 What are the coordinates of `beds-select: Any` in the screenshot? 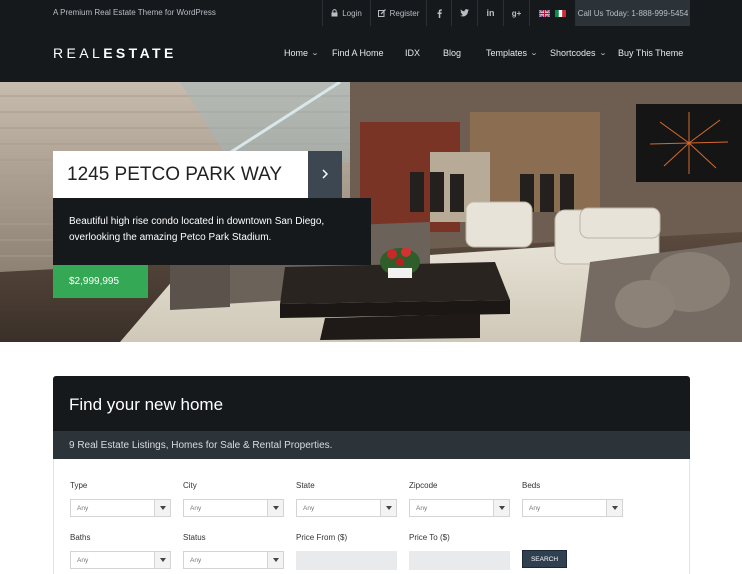 It's located at (572, 508).